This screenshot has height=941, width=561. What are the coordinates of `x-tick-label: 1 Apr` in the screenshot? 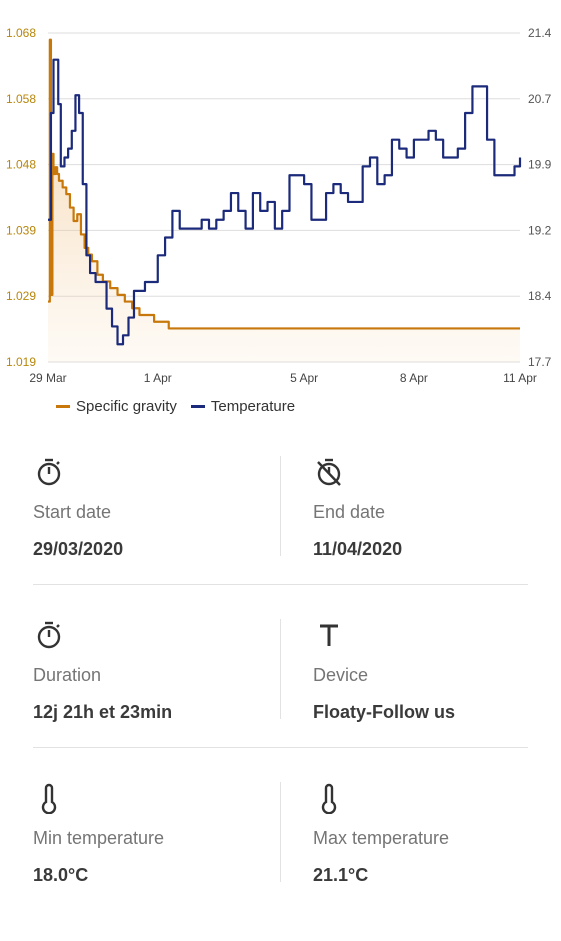 It's located at (158, 378).